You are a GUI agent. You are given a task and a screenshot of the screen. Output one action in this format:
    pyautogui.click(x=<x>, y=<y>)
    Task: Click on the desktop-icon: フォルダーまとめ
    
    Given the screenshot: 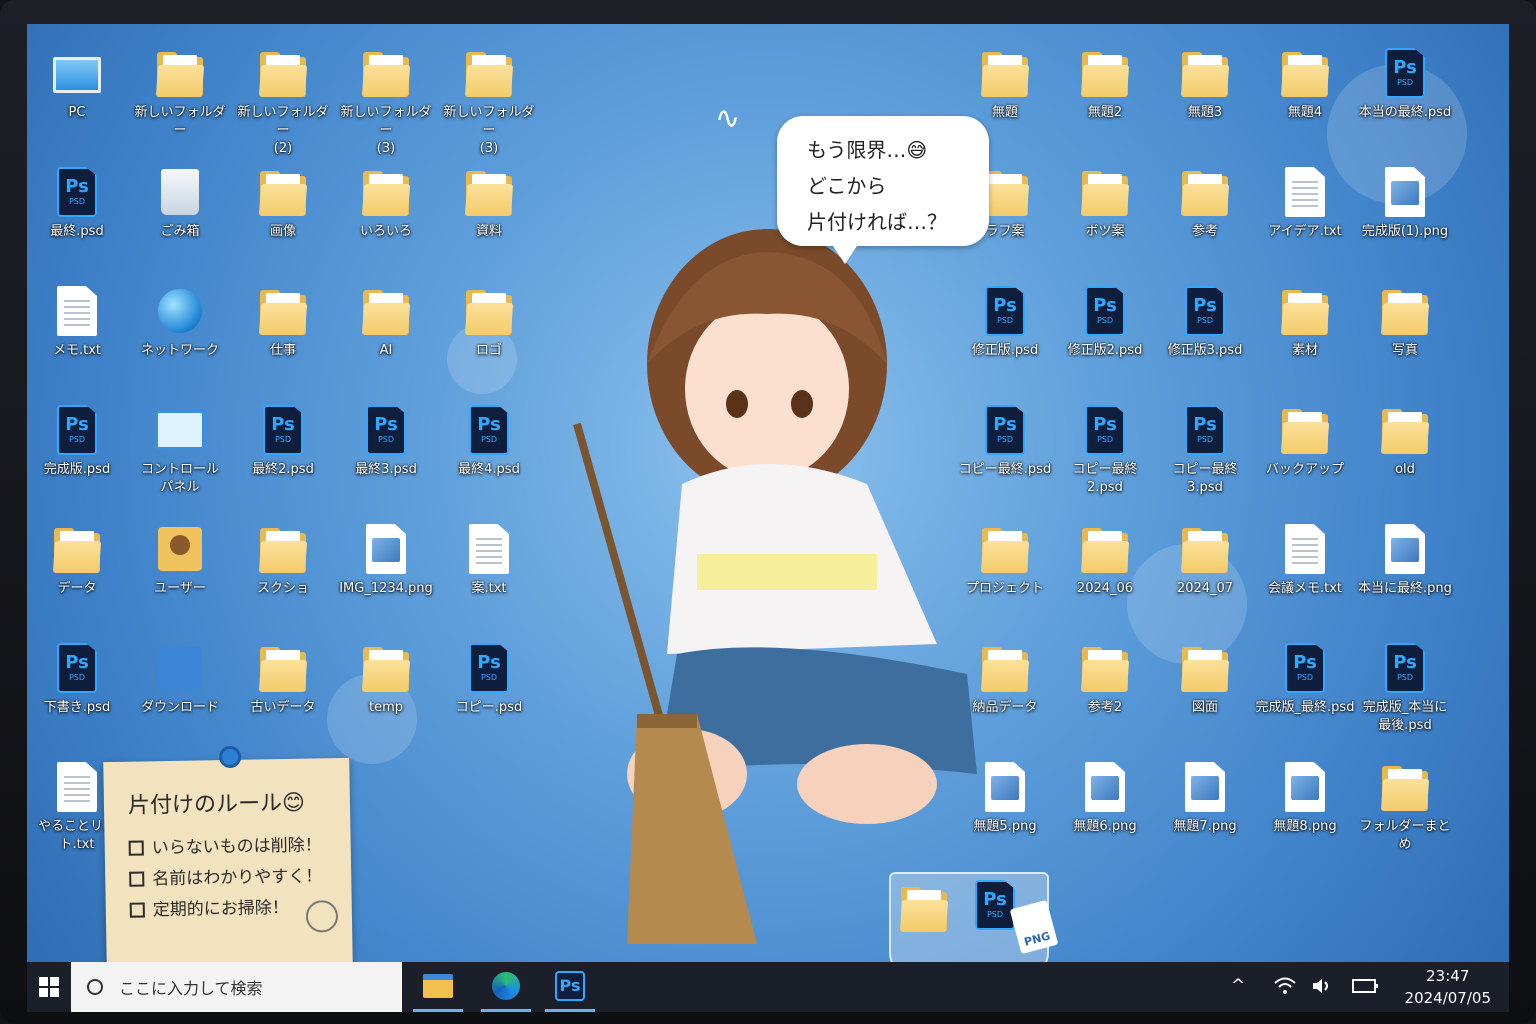 What is the action you would take?
    pyautogui.click(x=1405, y=806)
    